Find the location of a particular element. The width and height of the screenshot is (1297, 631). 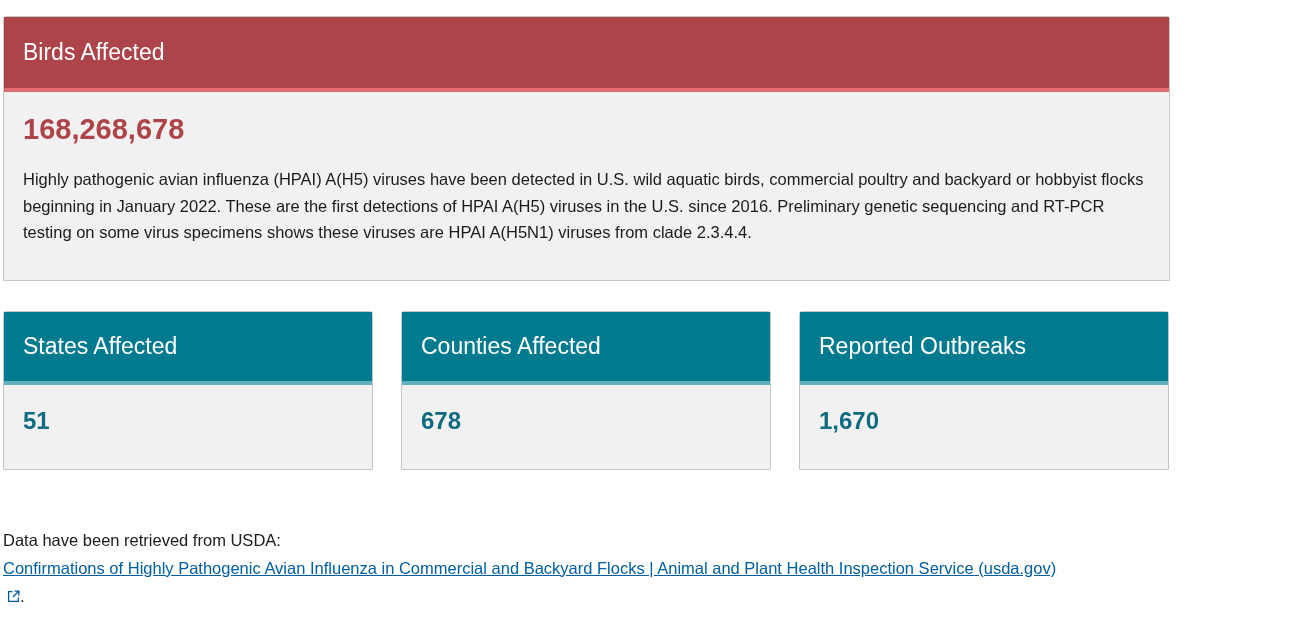

card-title: Counties Affected is located at coordinates (511, 346).